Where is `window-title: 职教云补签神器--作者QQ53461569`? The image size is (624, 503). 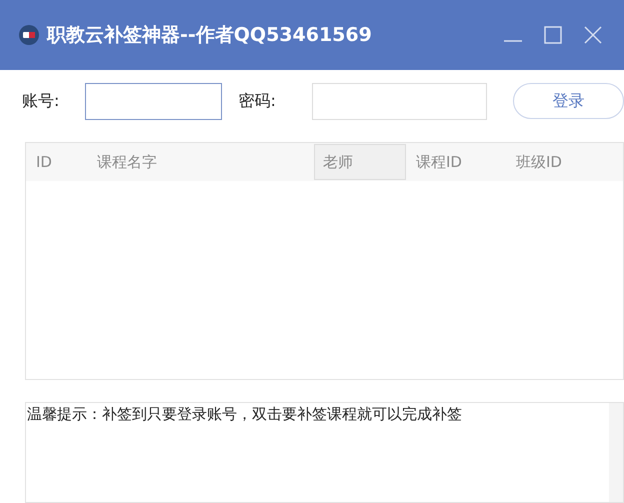
window-title: 职教云补签神器--作者QQ53461569 is located at coordinates (209, 35).